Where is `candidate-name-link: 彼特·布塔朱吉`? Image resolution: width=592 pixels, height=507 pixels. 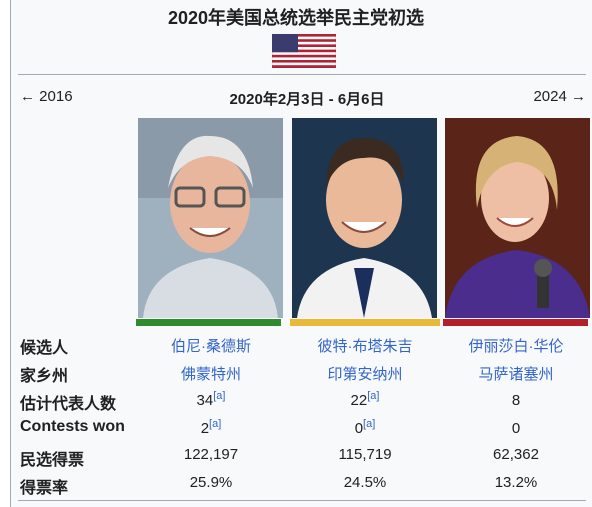
candidate-name-link: 彼特·布塔朱吉 is located at coordinates (365, 345).